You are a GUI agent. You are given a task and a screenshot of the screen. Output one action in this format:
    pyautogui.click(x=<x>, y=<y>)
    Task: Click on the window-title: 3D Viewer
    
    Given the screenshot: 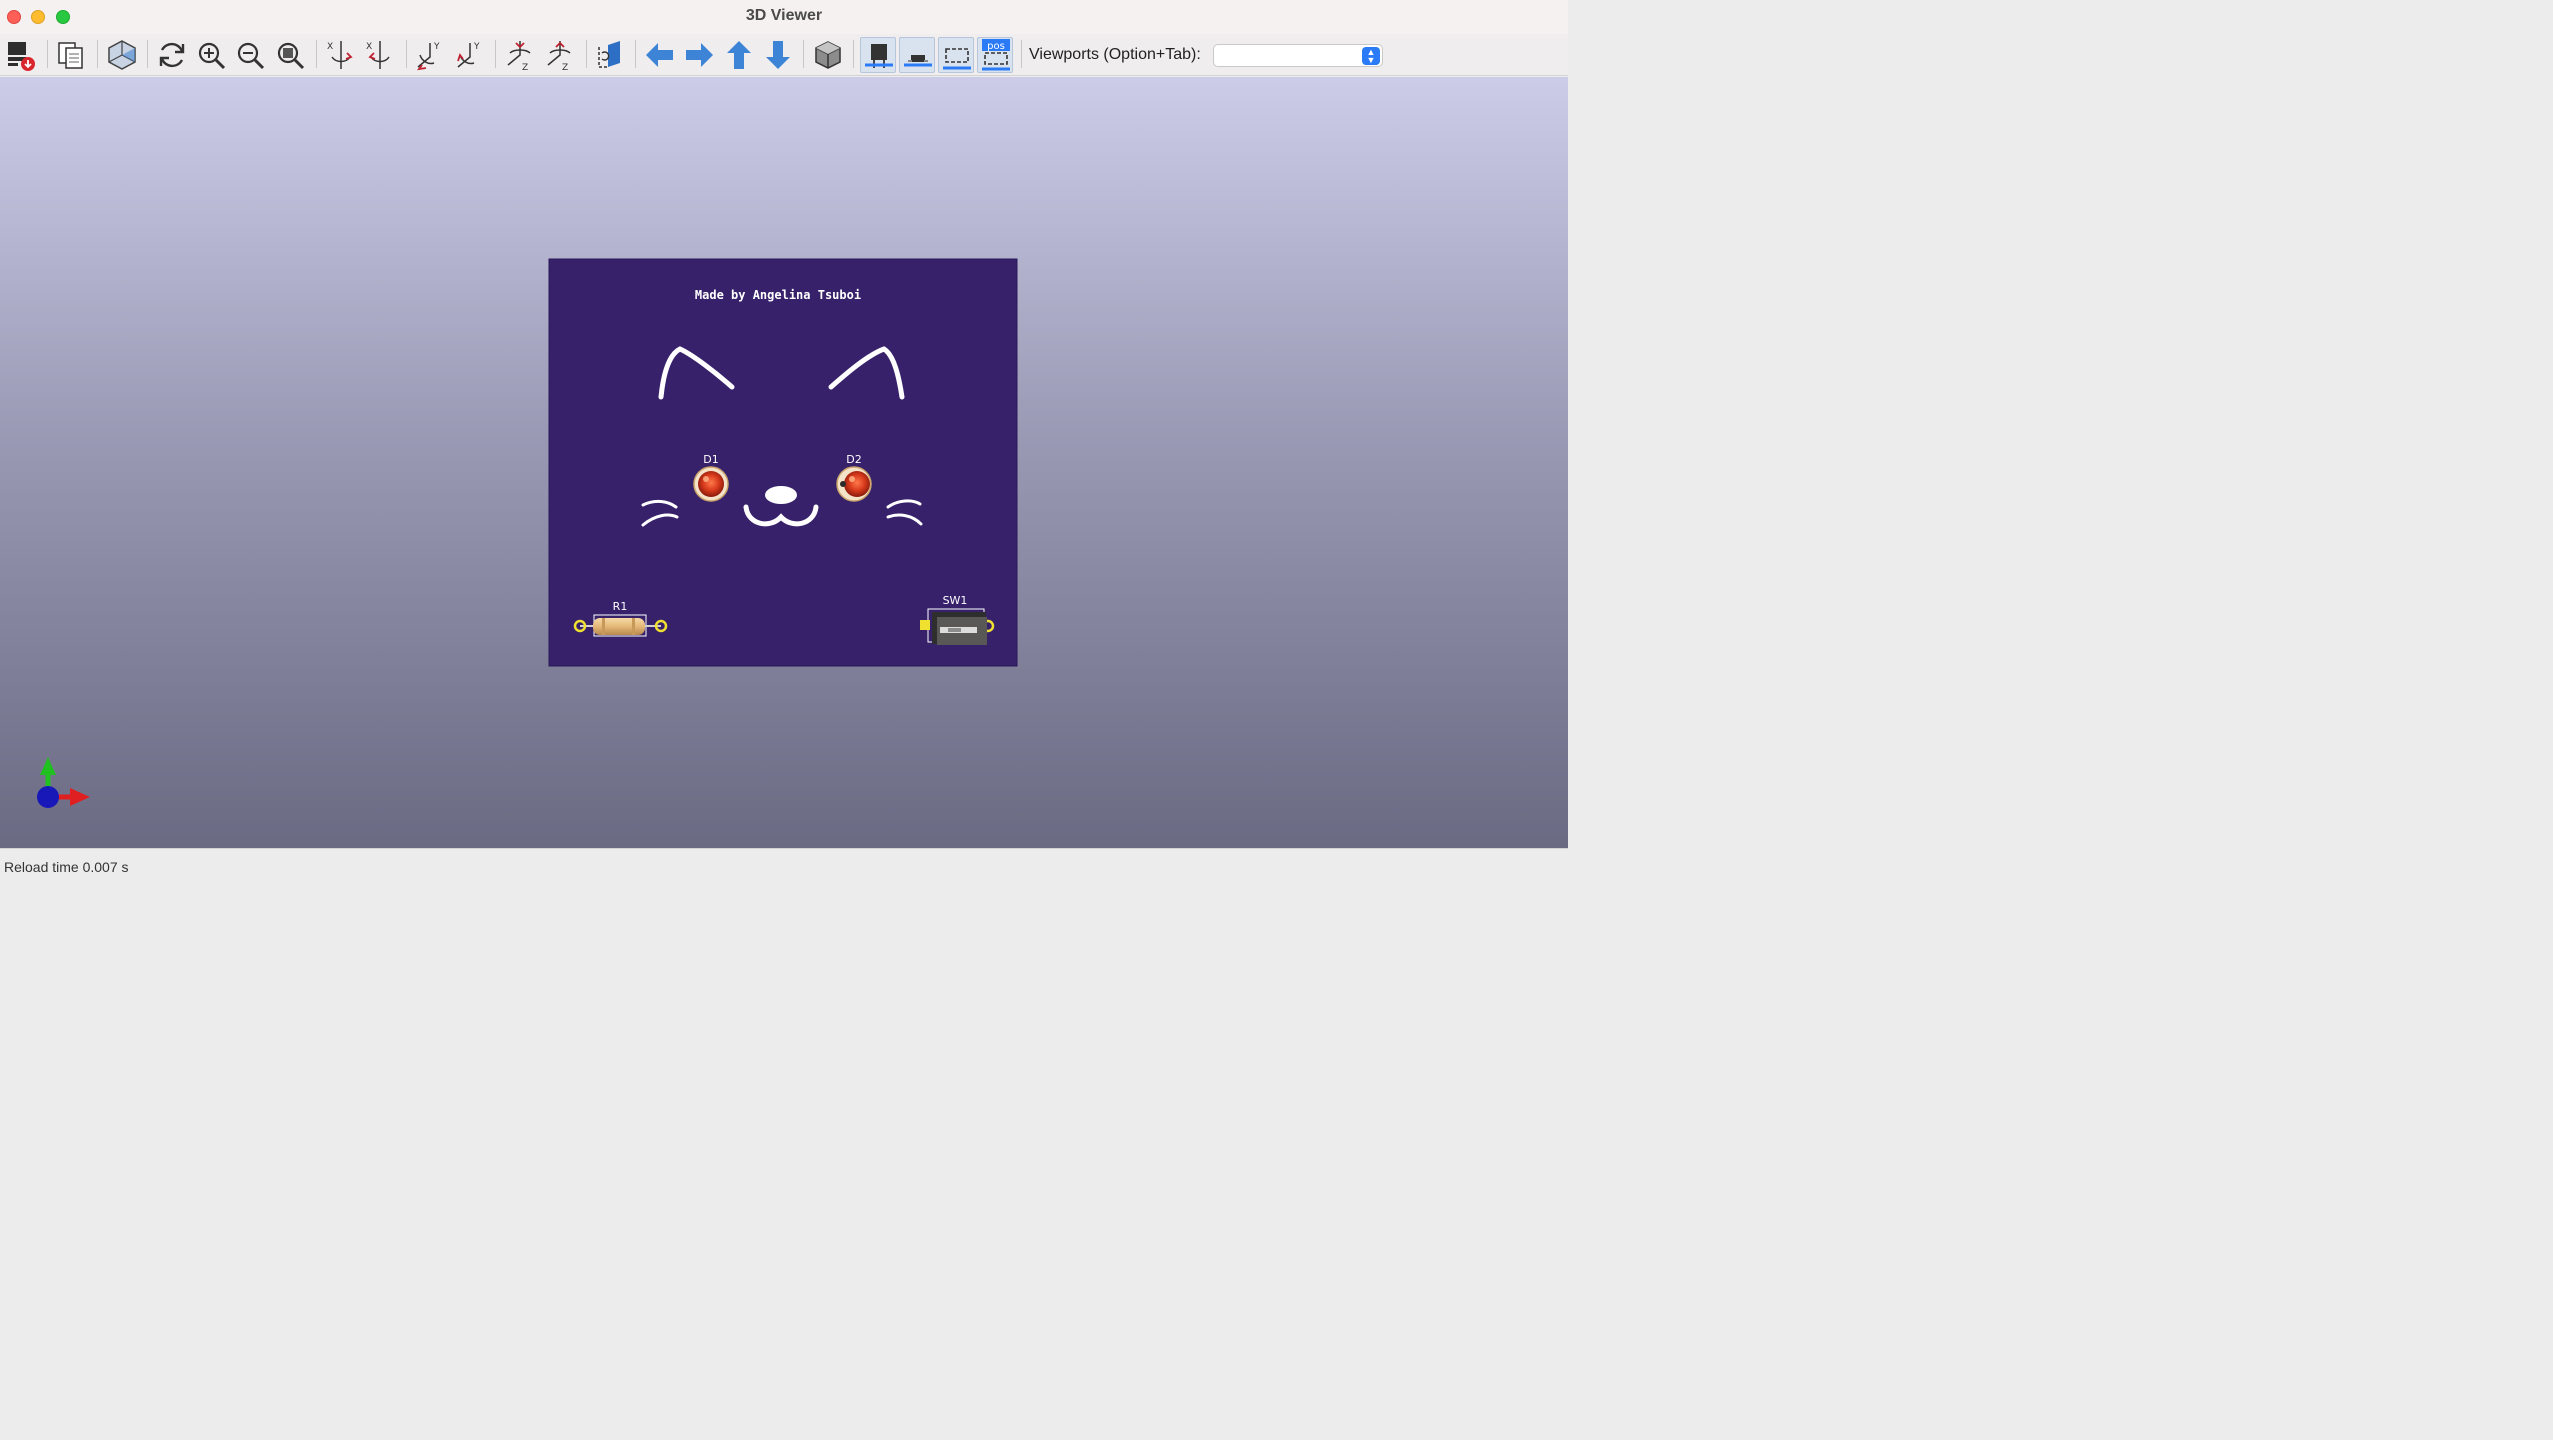 What is the action you would take?
    pyautogui.click(x=784, y=15)
    